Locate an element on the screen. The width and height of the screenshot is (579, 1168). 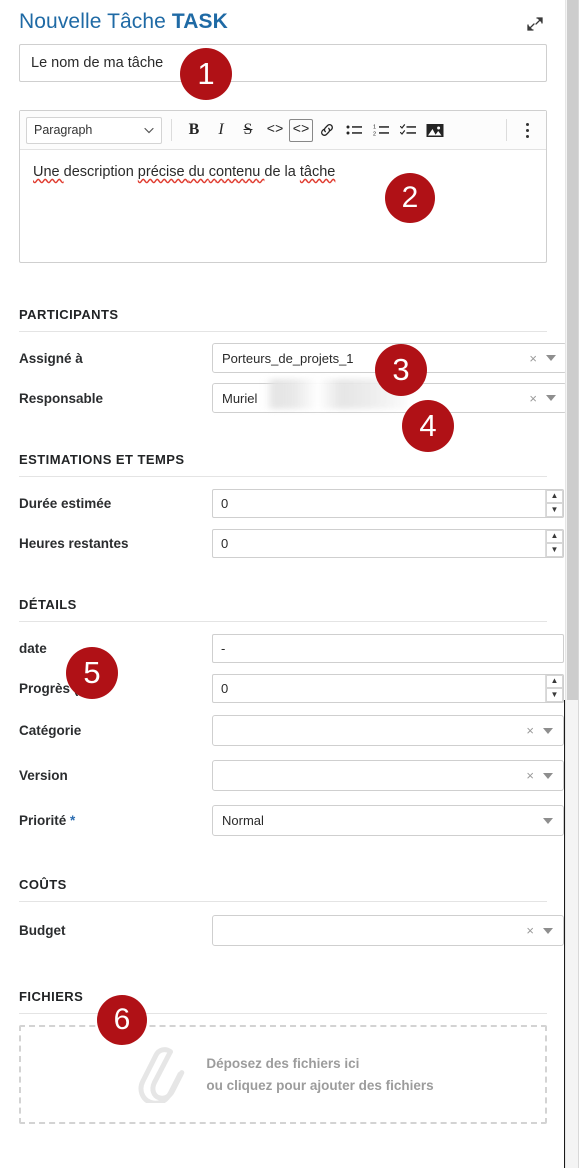
field-date is located at coordinates (388, 648).